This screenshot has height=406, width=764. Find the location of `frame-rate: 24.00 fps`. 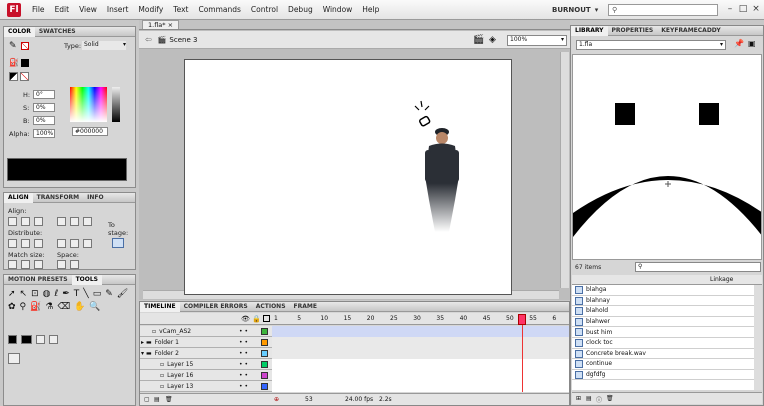

frame-rate: 24.00 fps is located at coordinates (359, 399).